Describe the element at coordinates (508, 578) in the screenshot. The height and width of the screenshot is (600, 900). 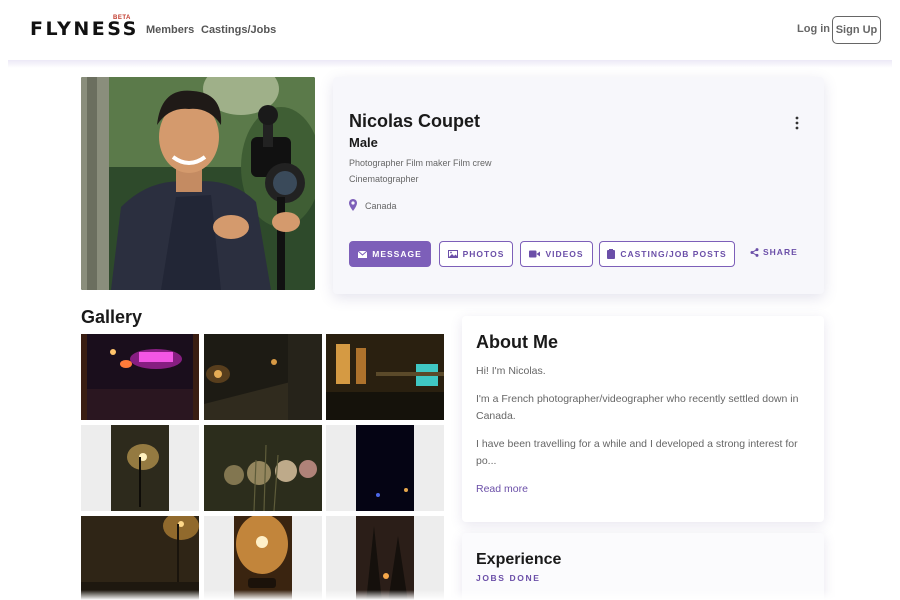
I see `jobs-done-subheading: JOBS DONE` at that location.